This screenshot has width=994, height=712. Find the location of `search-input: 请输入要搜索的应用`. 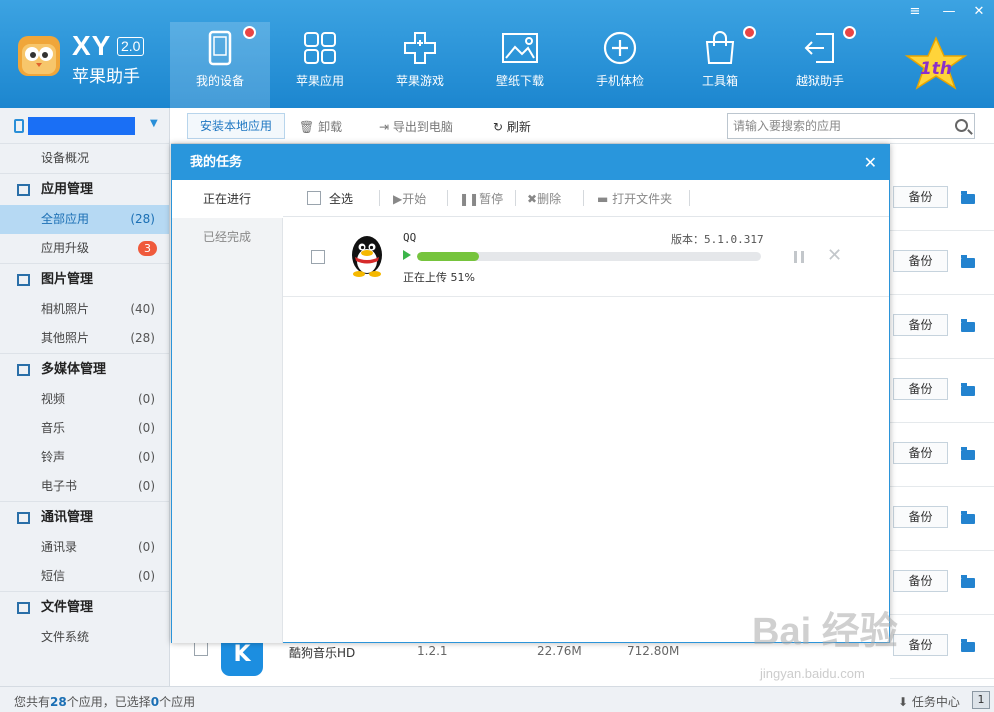

search-input: 请输入要搜索的应用 is located at coordinates (851, 126).